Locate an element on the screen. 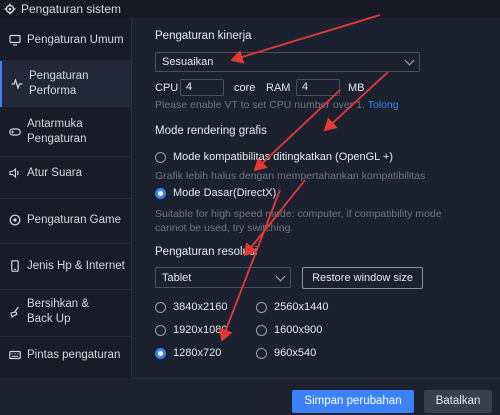 The image size is (500, 415). render-option-directx-label: Mode Dasar(DirectX) is located at coordinates (225, 193).